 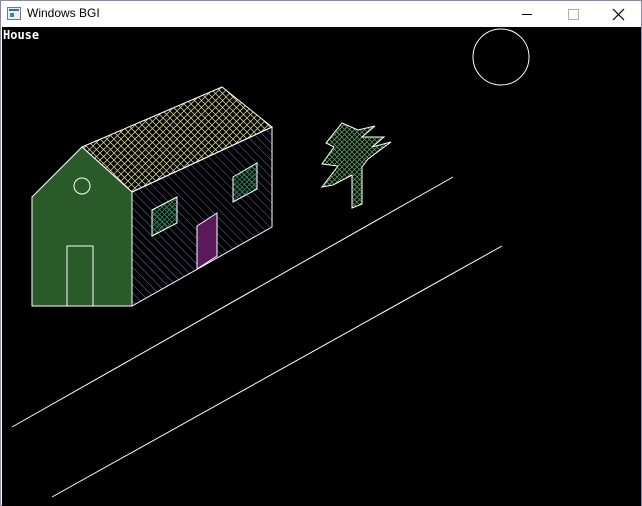 What do you see at coordinates (14, 13) in the screenshot?
I see `app-icon` at bounding box center [14, 13].